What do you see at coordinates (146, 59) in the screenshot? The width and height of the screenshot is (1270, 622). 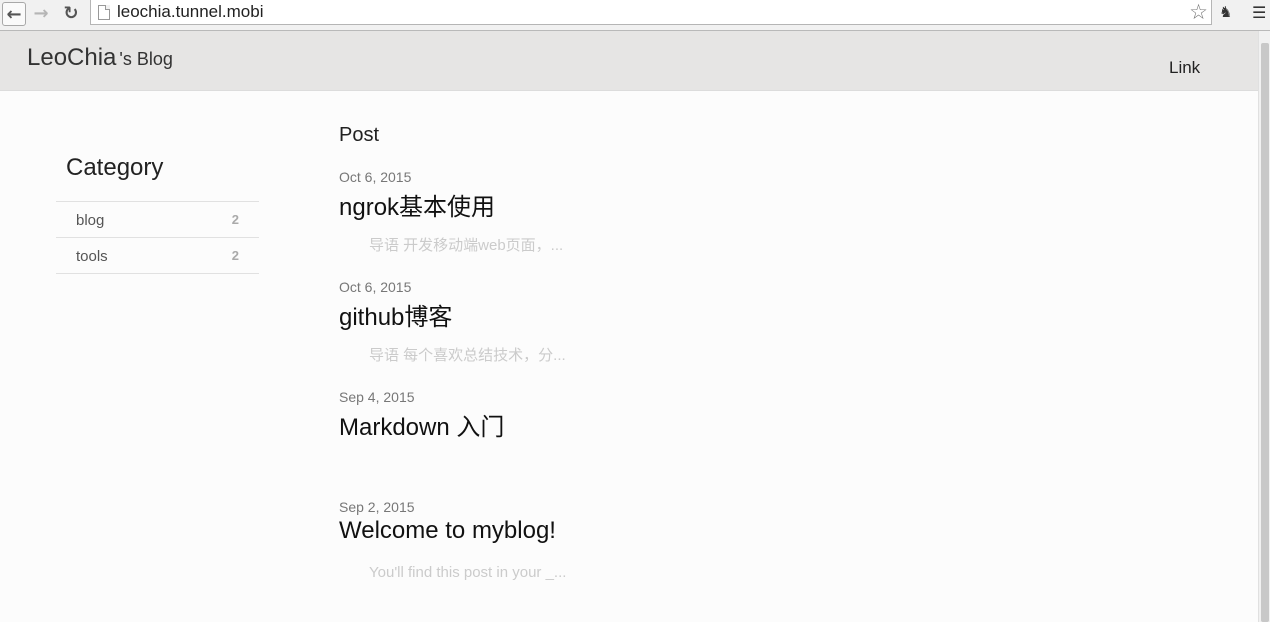 I see `brand-suffix: 's Blog` at bounding box center [146, 59].